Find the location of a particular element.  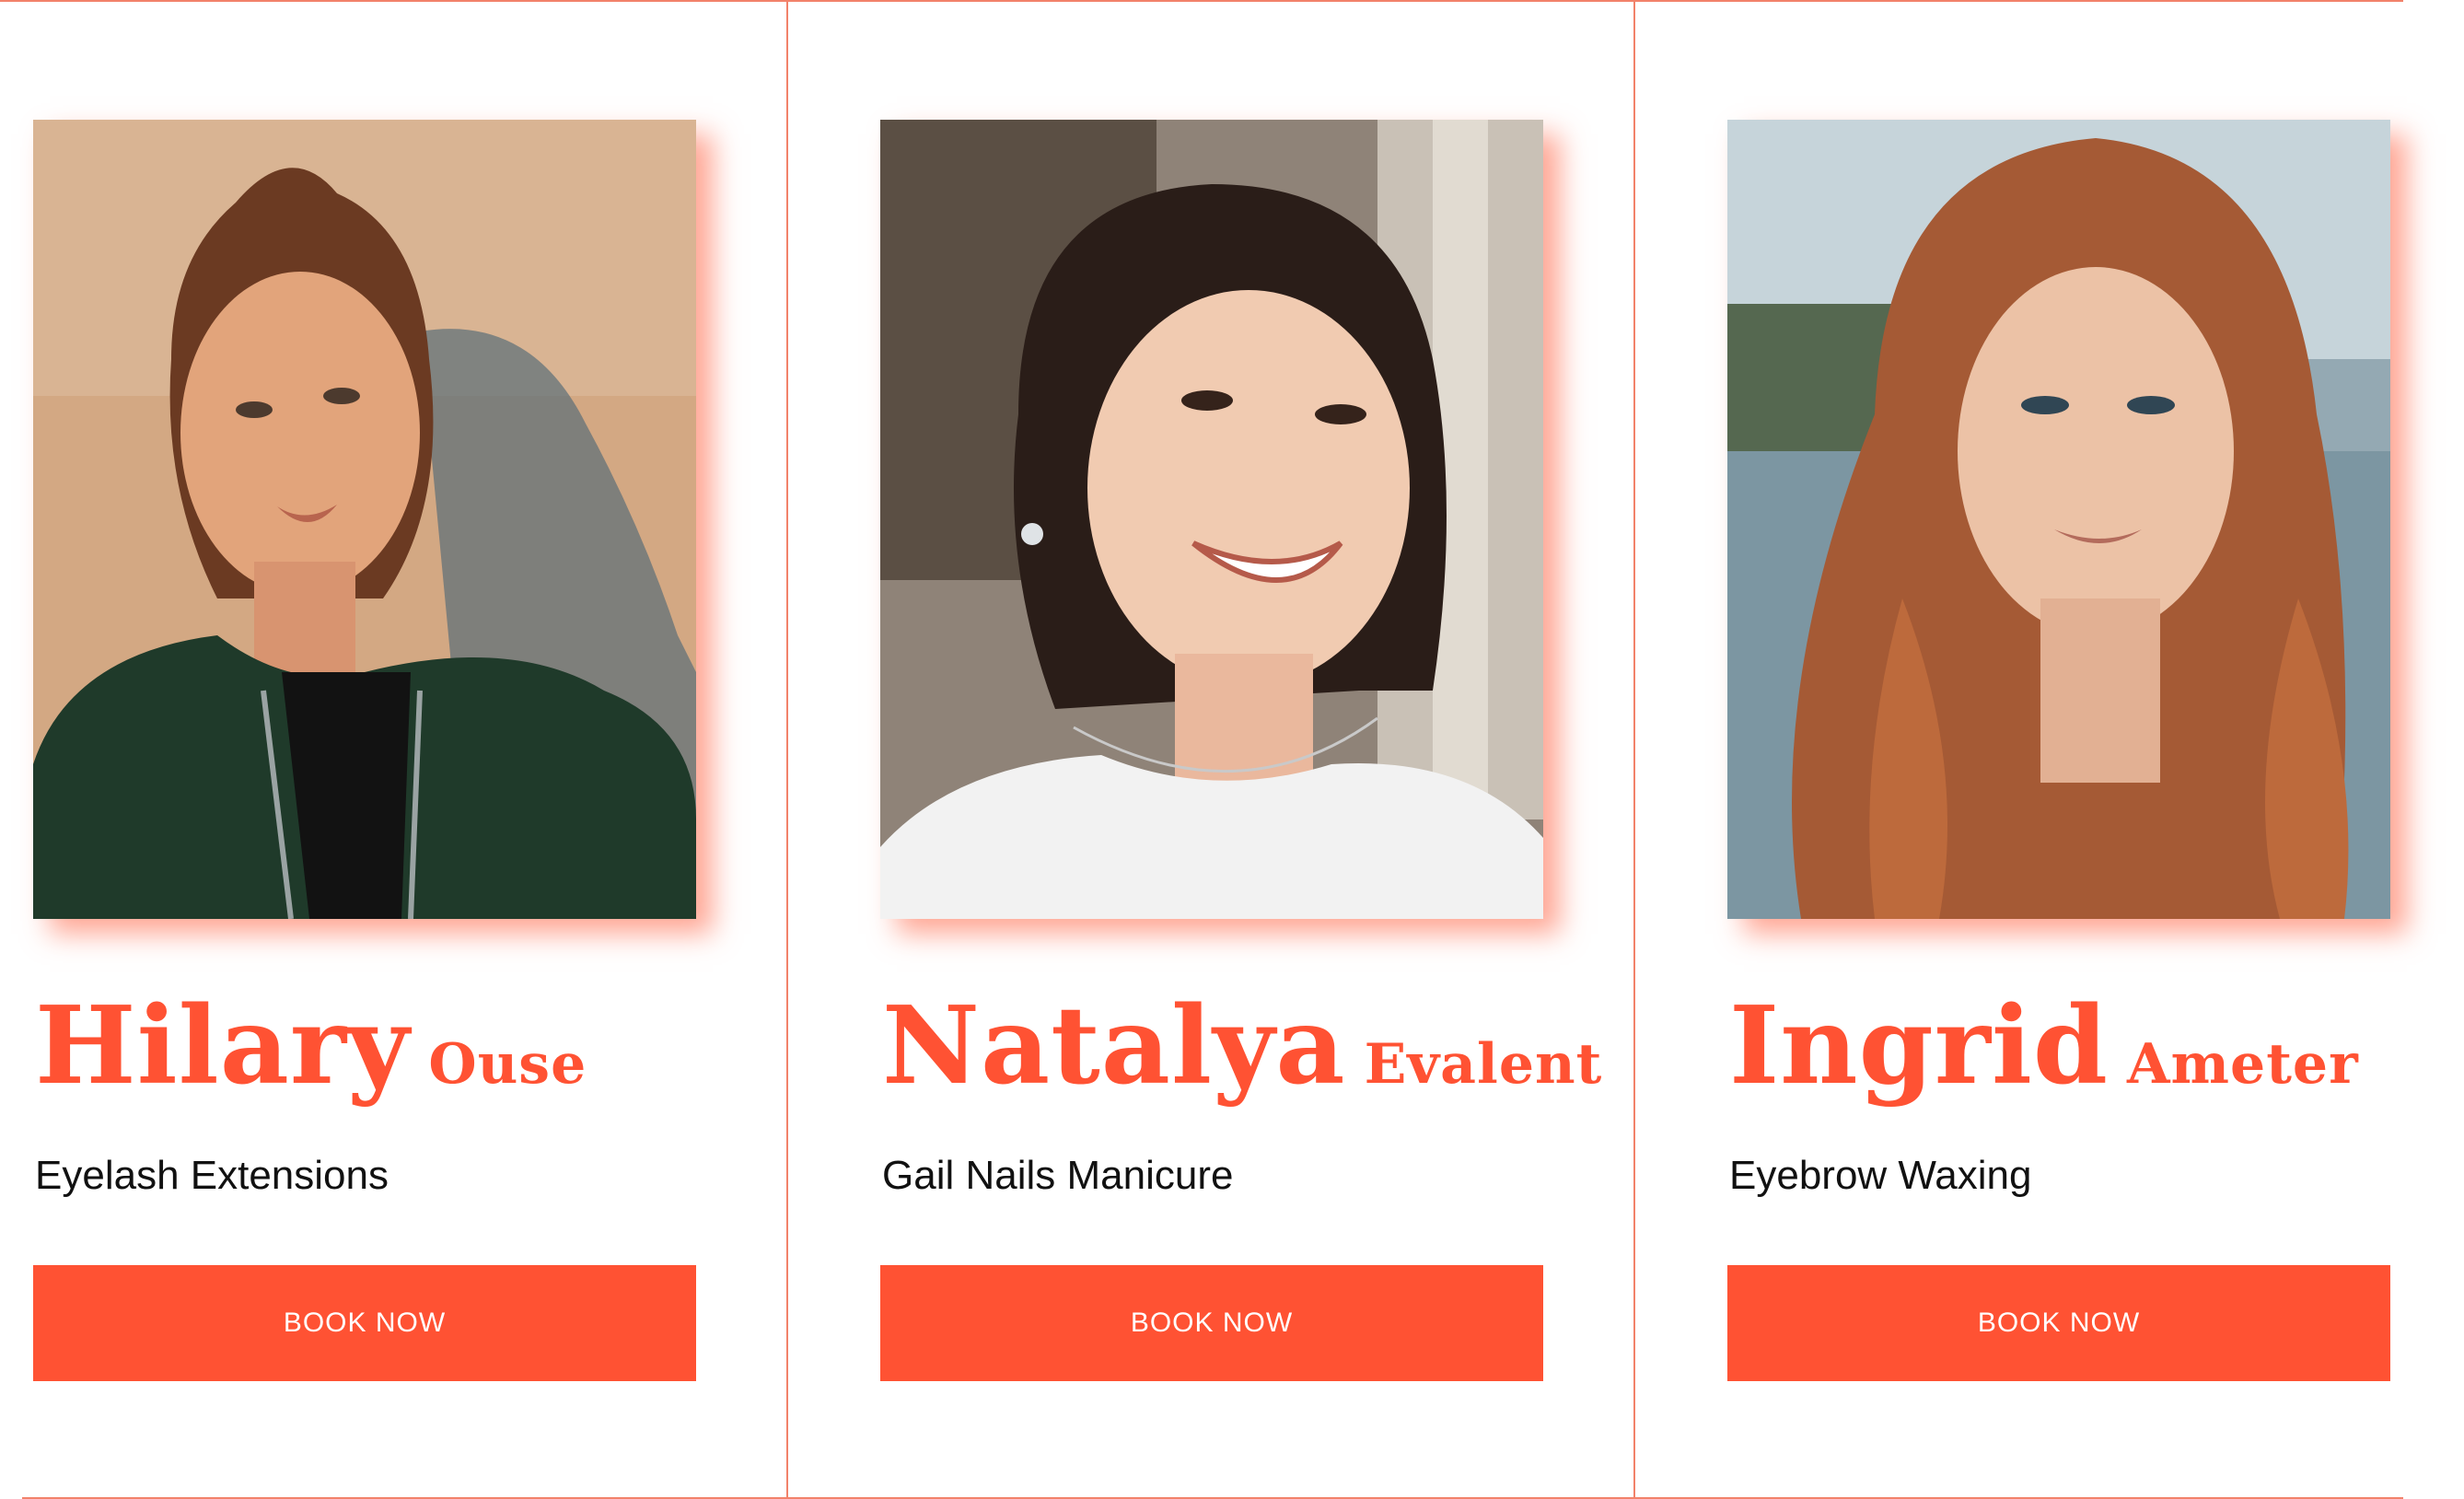

staff-name: Ingrid Ameter is located at coordinates (2044, 1046).